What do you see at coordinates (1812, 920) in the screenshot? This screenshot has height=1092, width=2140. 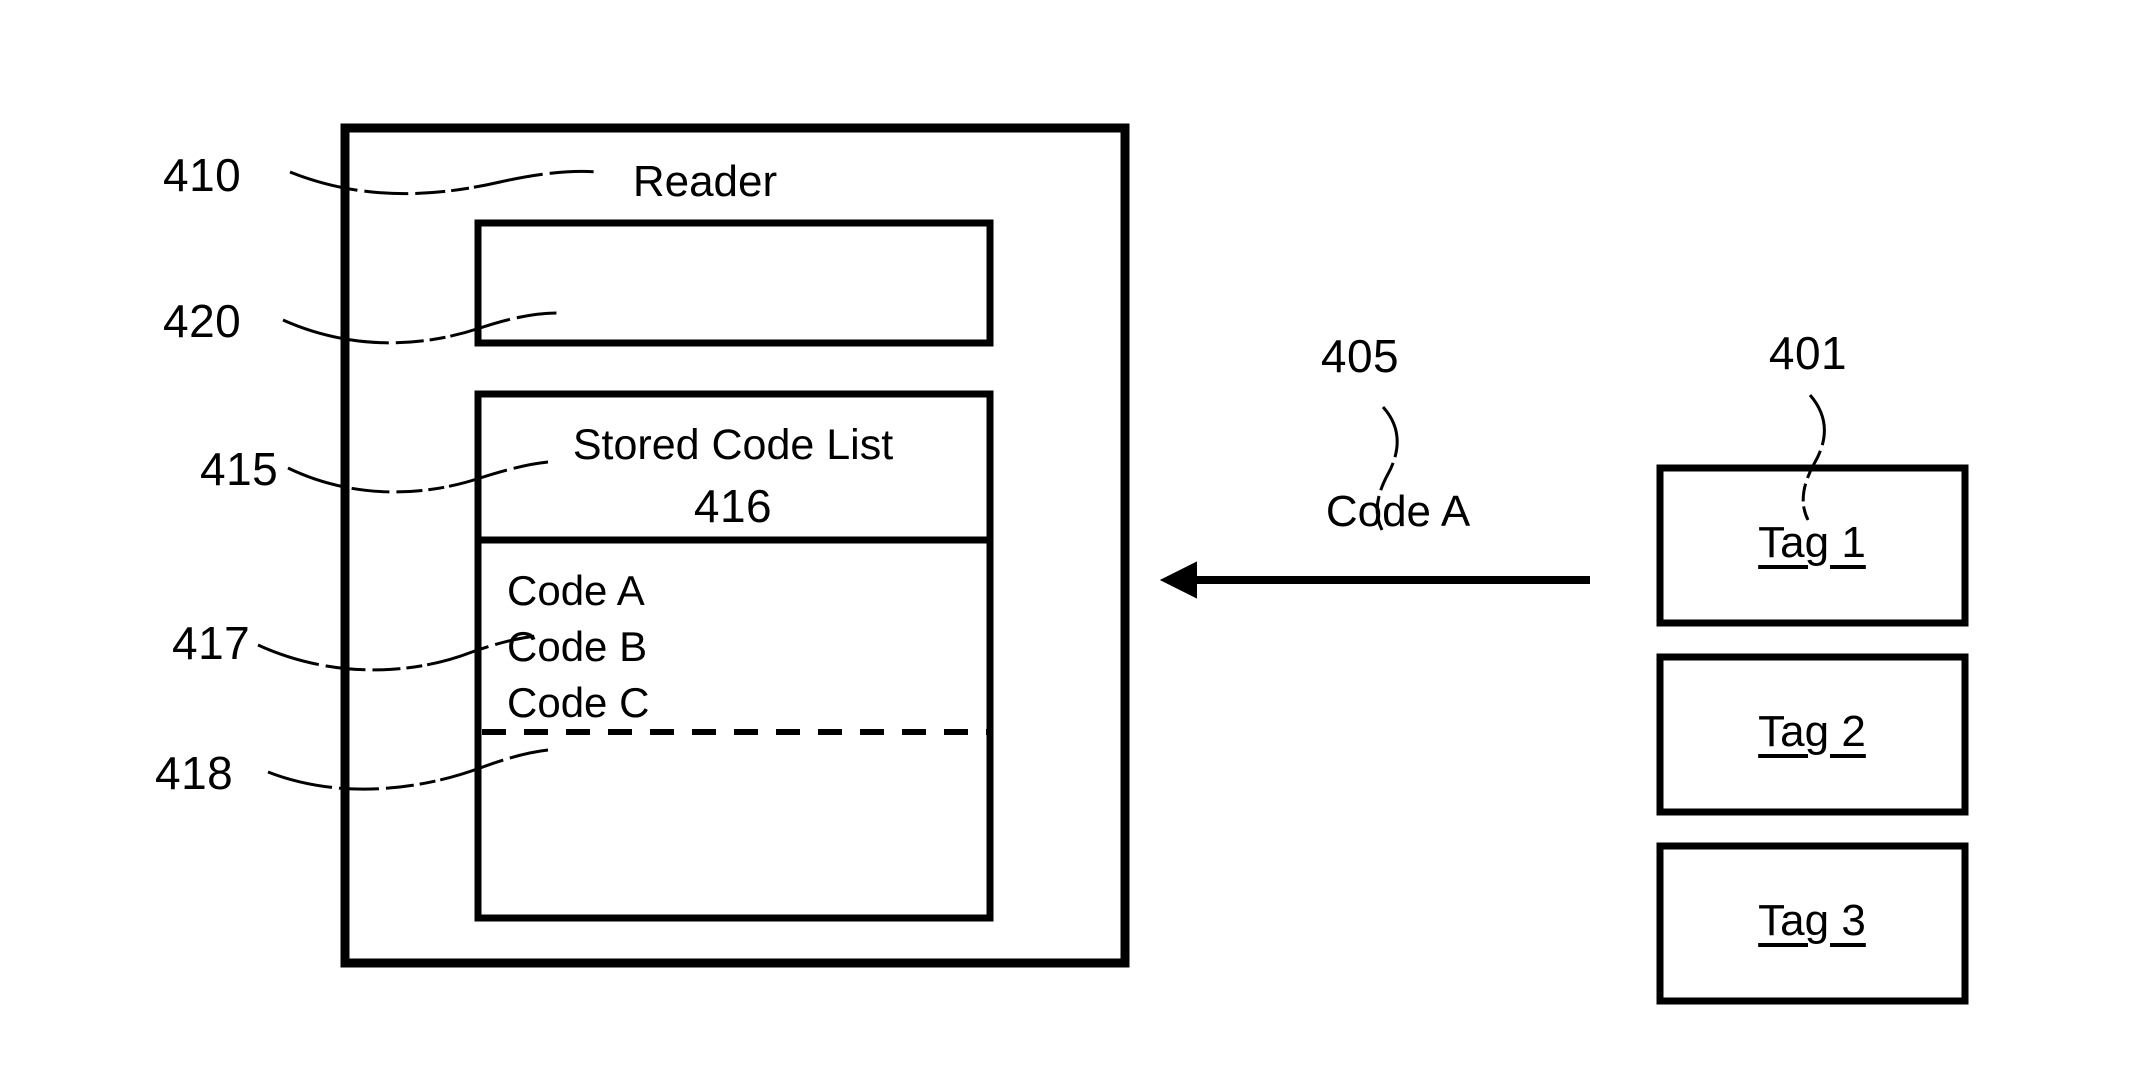 I see `tag-label-3: Tag 3` at bounding box center [1812, 920].